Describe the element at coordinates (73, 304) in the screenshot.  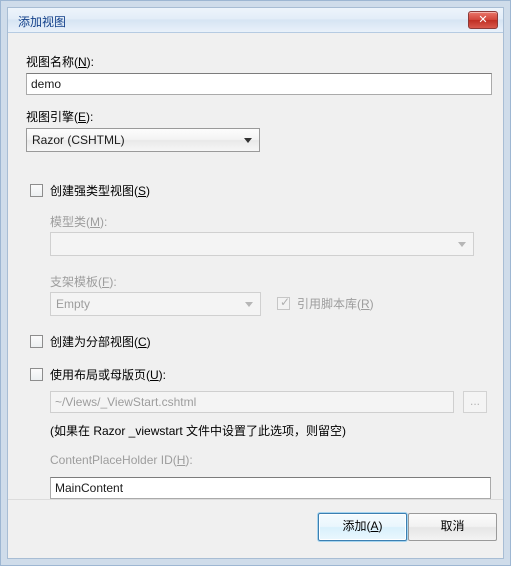
I see `scaffold-template-value: Empty` at that location.